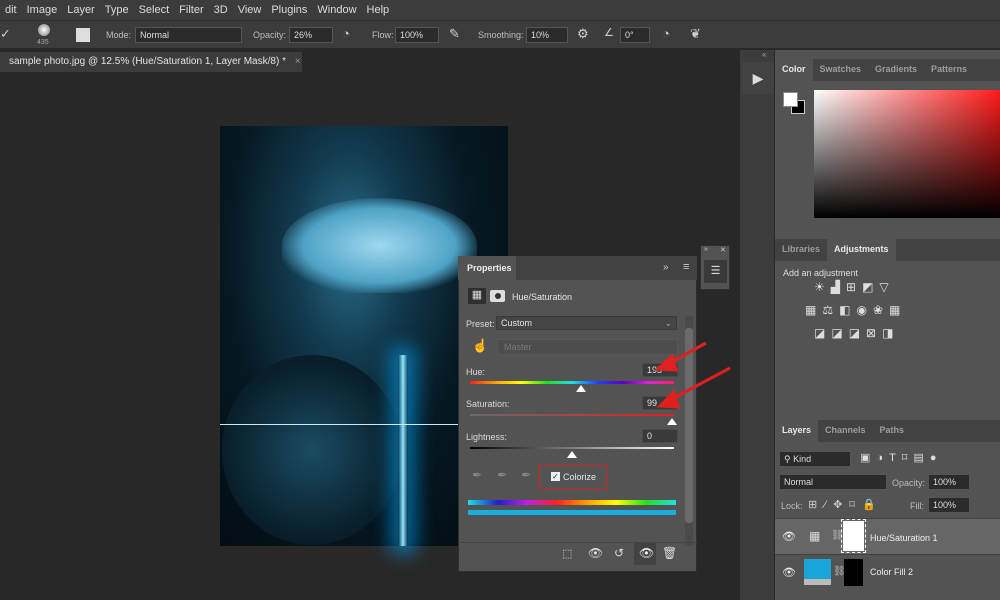 The height and width of the screenshot is (600, 1000). I want to click on tab-paths: Paths, so click(892, 431).